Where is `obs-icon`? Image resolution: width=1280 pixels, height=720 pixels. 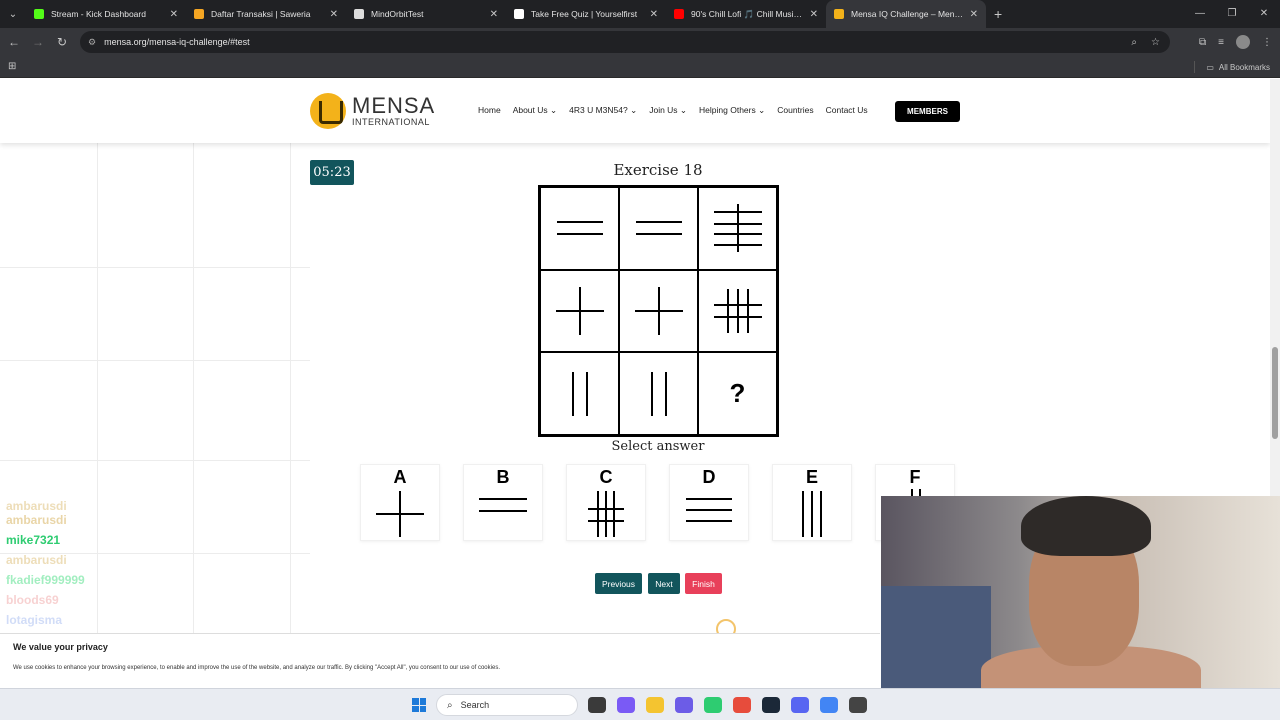
obs-icon is located at coordinates (858, 705).